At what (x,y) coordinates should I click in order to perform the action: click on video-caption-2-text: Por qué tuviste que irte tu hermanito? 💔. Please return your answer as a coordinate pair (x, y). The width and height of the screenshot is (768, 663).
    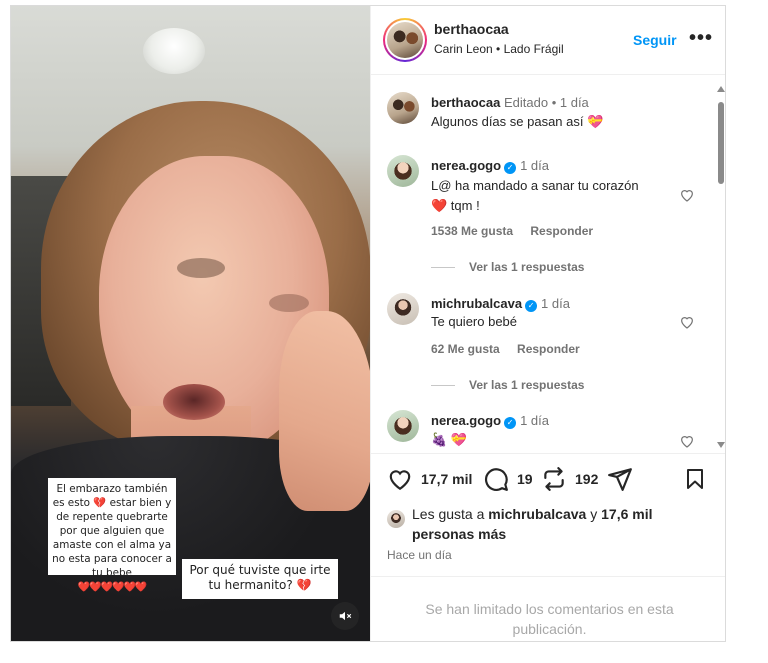
    Looking at the image, I should click on (260, 577).